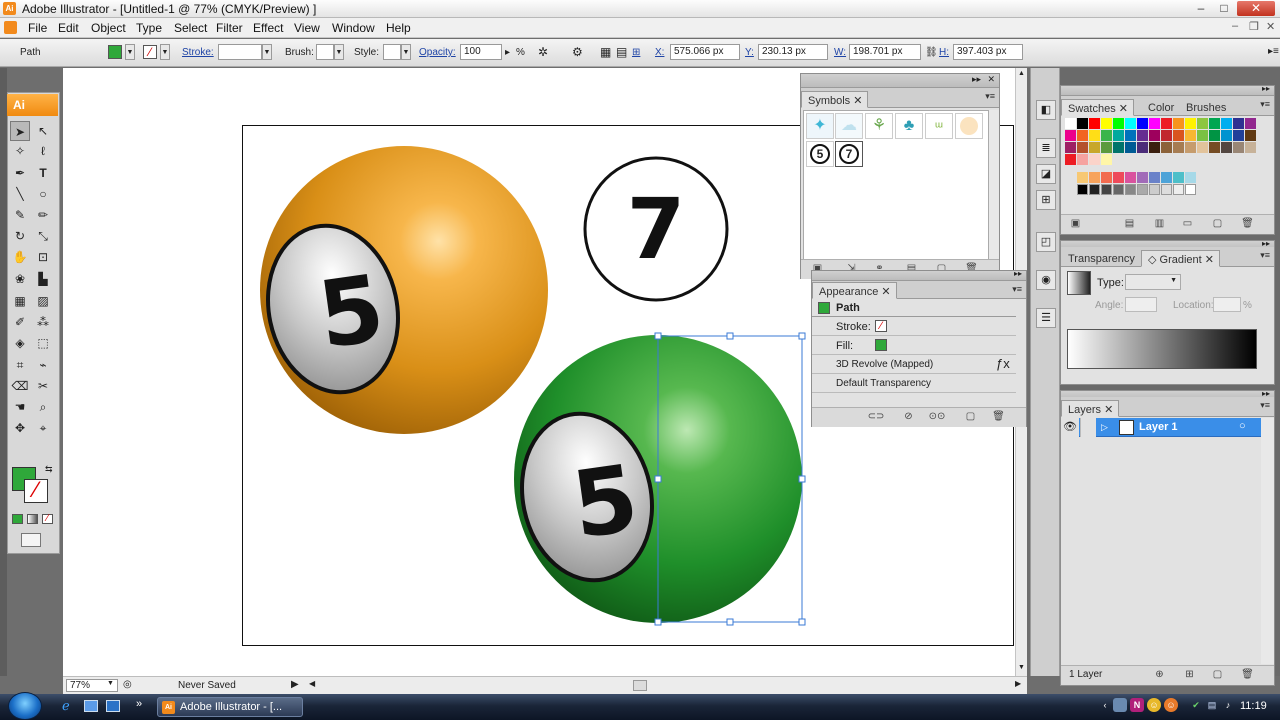 This screenshot has width=1280, height=720. Describe the element at coordinates (909, 126) in the screenshot. I see `symbol-tree: ♣` at that location.